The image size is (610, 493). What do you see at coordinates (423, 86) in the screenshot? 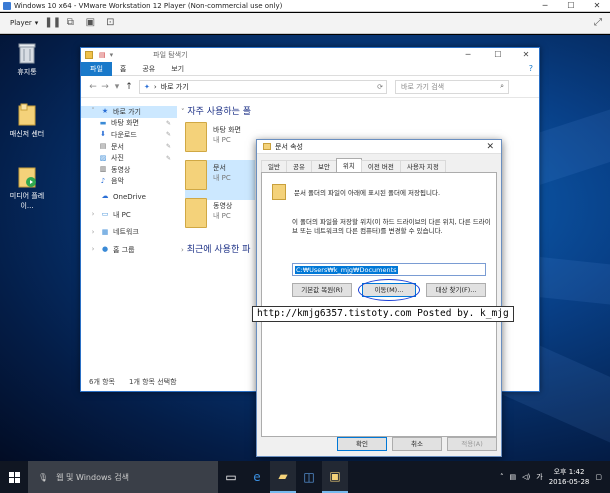
I see `search-placeholder: 바로 가기 검색` at bounding box center [423, 86].